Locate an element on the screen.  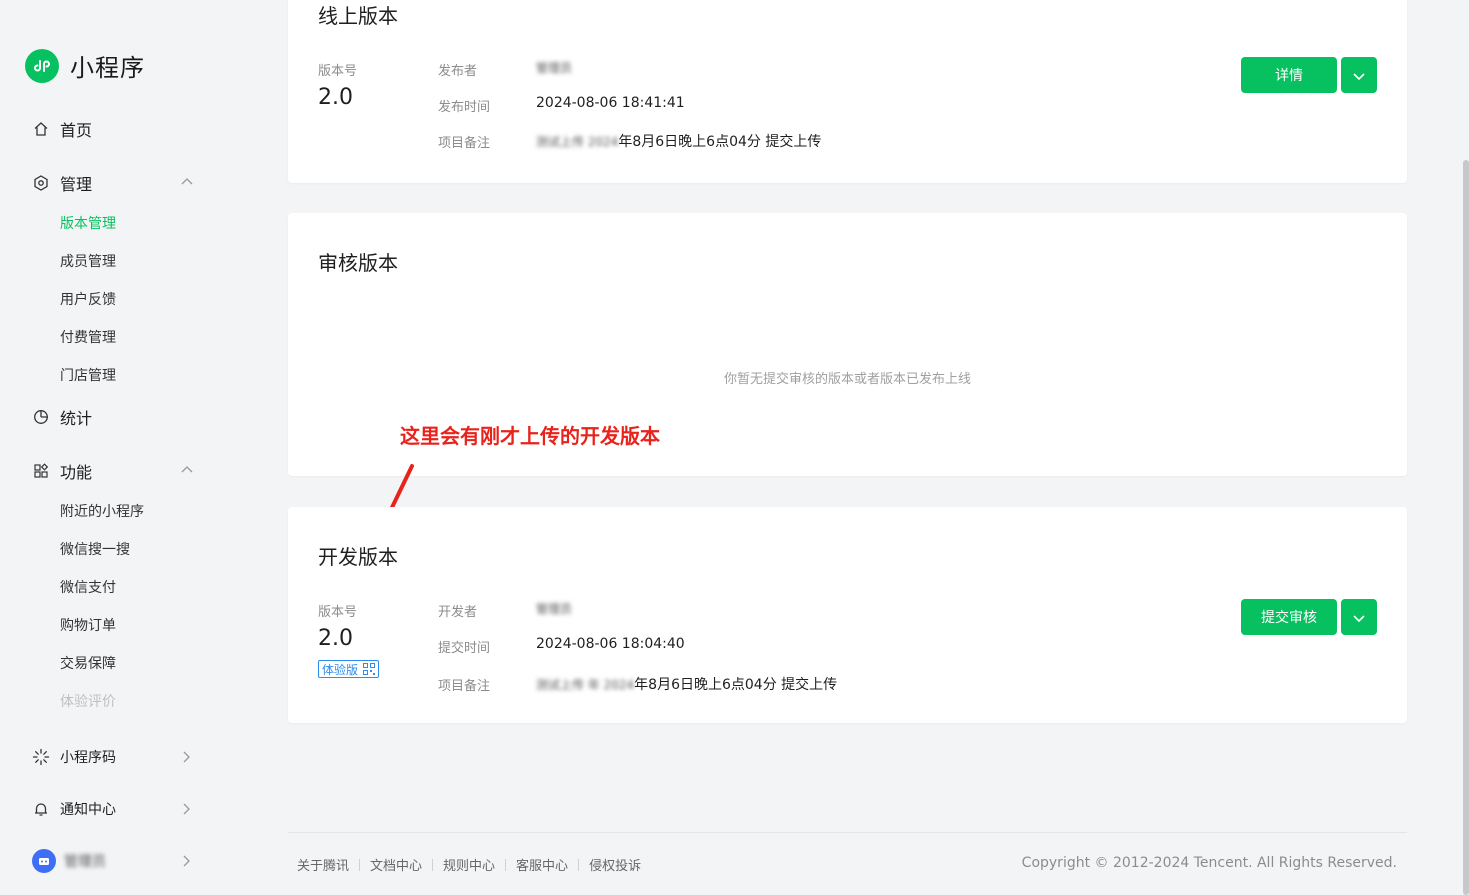
nav-notify: 通知中心 is located at coordinates (74, 809).